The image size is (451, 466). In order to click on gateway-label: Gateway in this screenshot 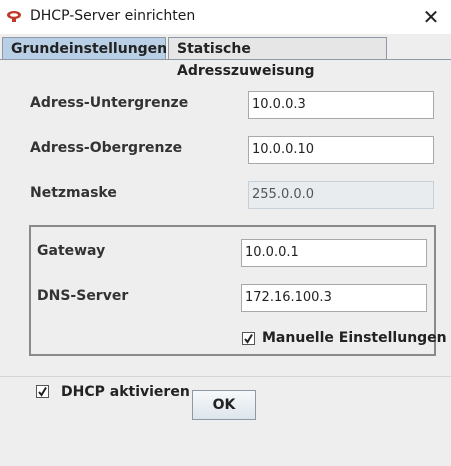, I will do `click(71, 251)`.